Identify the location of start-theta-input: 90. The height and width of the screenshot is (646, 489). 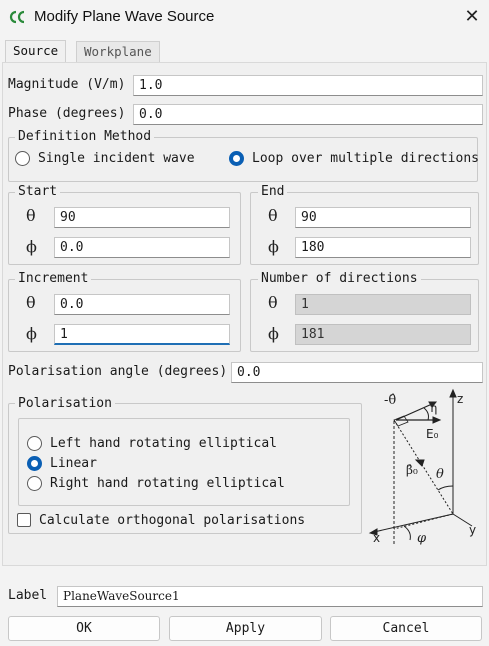
(142, 217).